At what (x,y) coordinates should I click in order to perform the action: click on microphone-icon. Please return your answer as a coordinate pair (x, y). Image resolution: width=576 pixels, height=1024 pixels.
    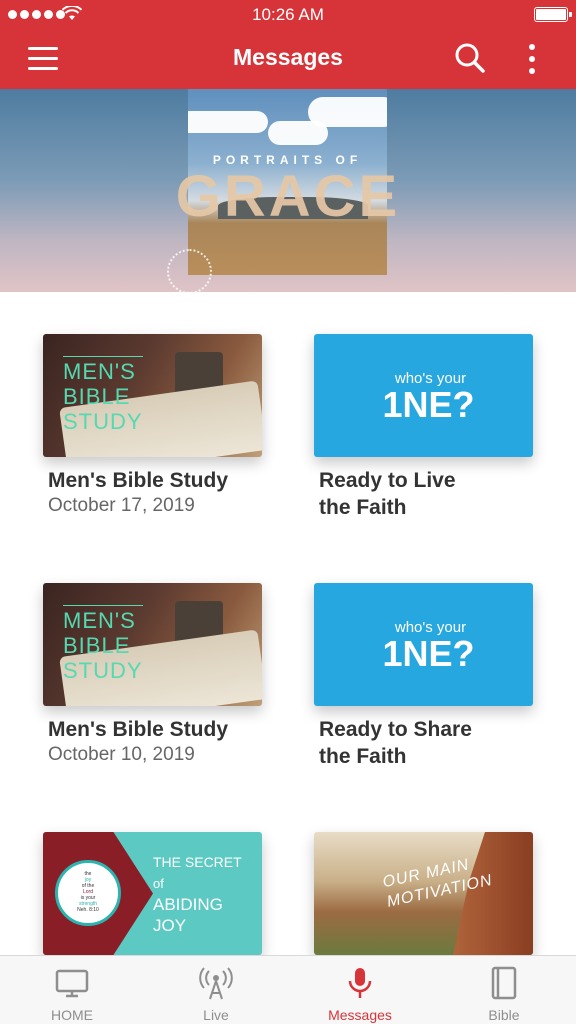
    Looking at the image, I should click on (360, 983).